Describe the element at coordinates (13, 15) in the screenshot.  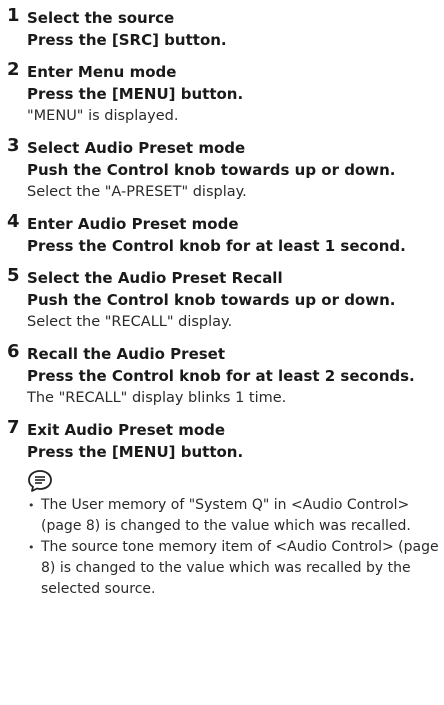
I see `step-number: 1` at that location.